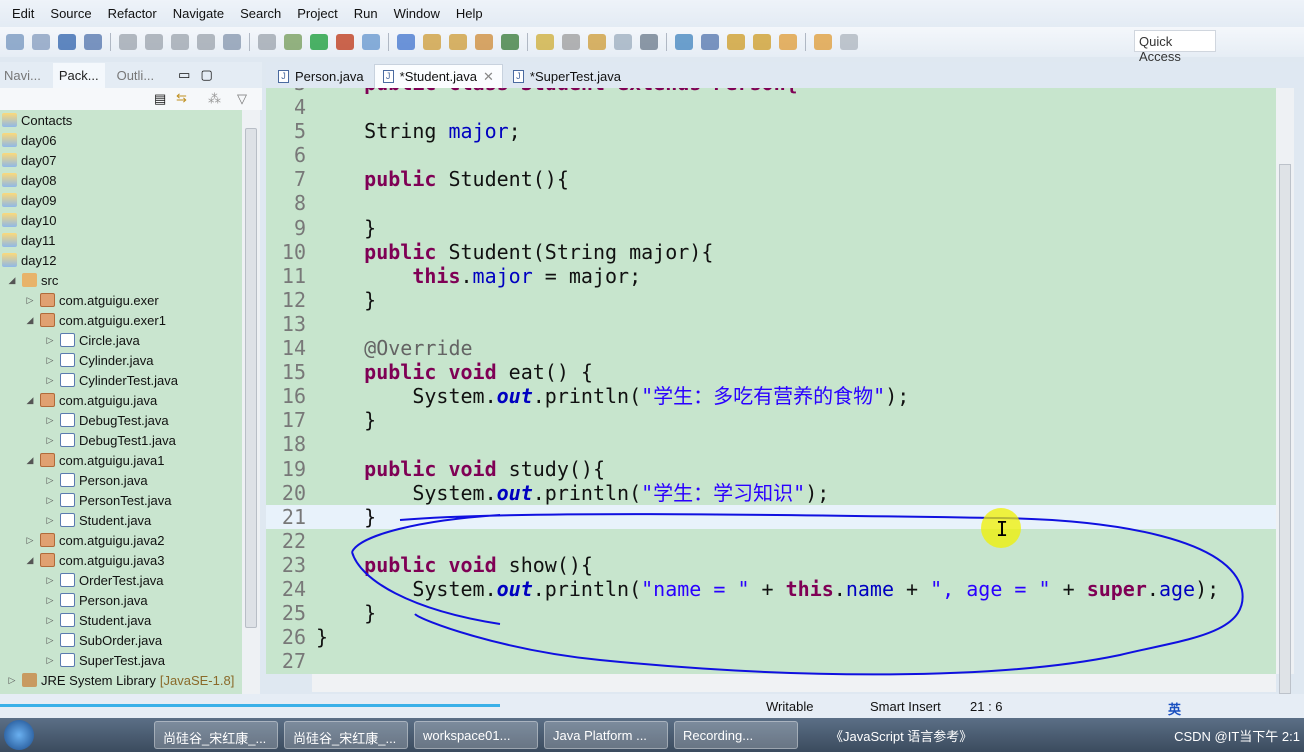 The width and height of the screenshot is (1304, 752). What do you see at coordinates (70, 13) in the screenshot?
I see `menu-source: Source` at bounding box center [70, 13].